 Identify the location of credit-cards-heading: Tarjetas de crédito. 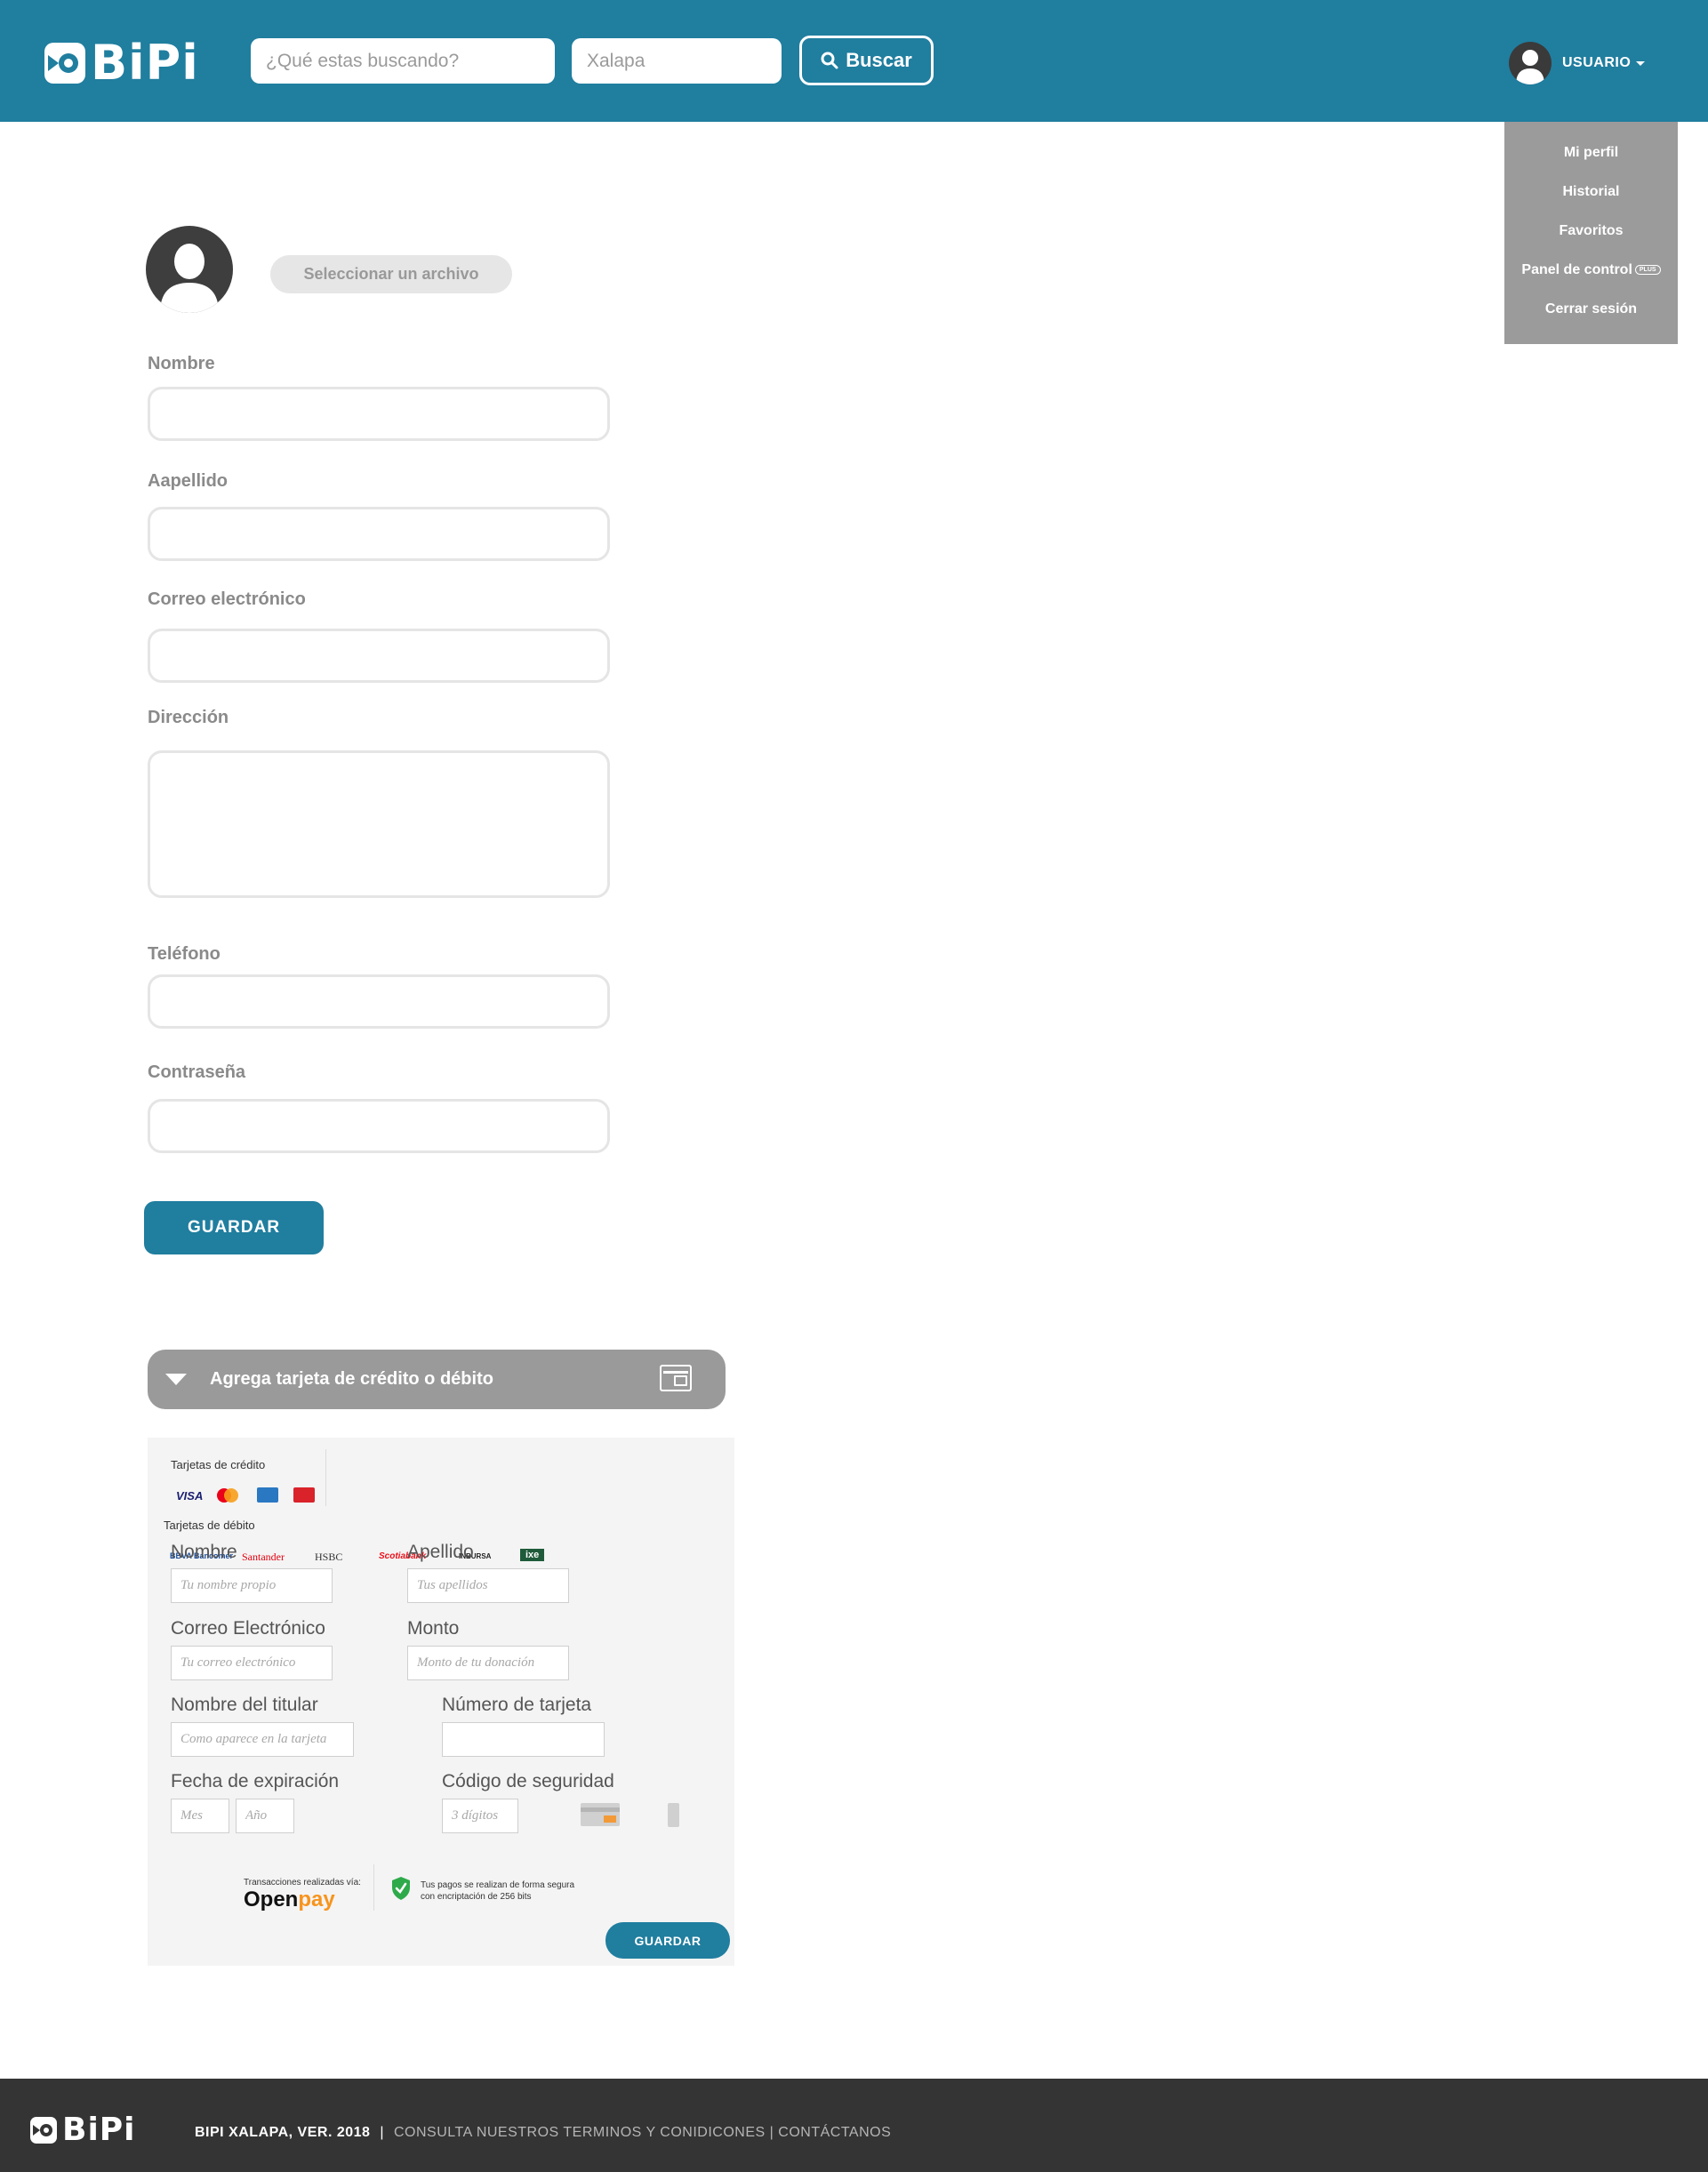
(218, 1465).